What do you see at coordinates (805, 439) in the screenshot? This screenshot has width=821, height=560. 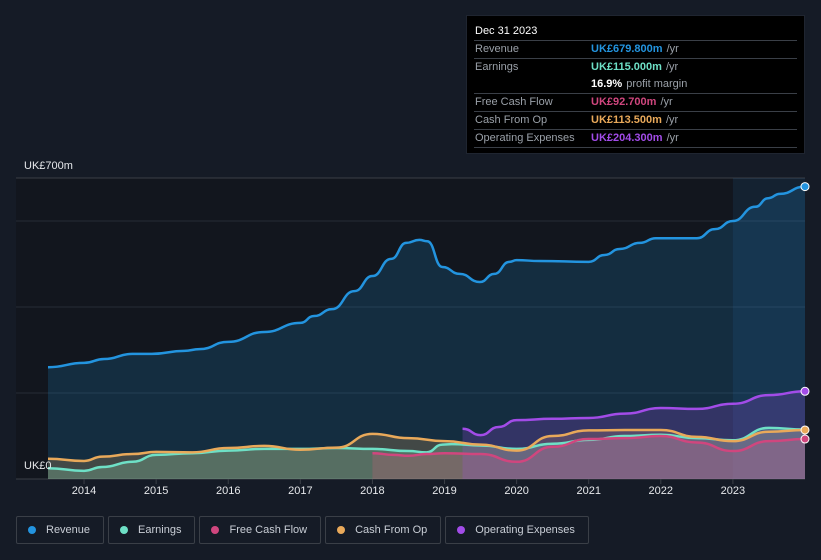 I see `free-cash-flow-end-marker` at bounding box center [805, 439].